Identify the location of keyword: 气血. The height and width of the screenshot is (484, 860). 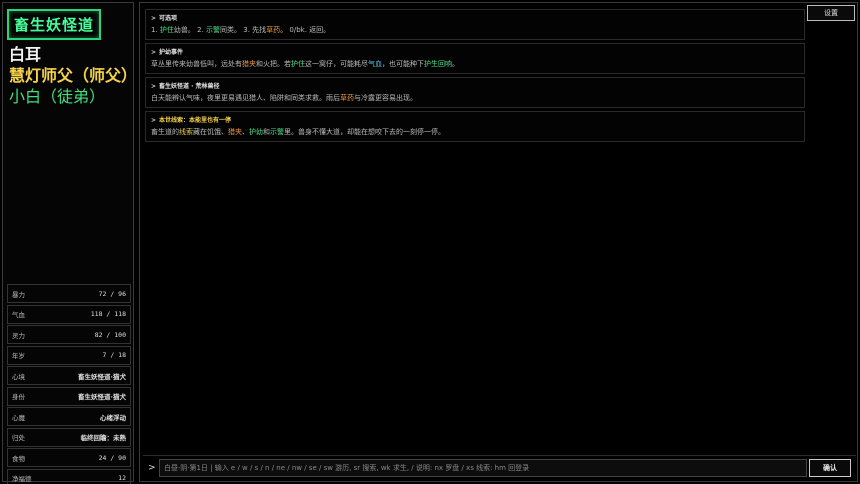
(375, 64).